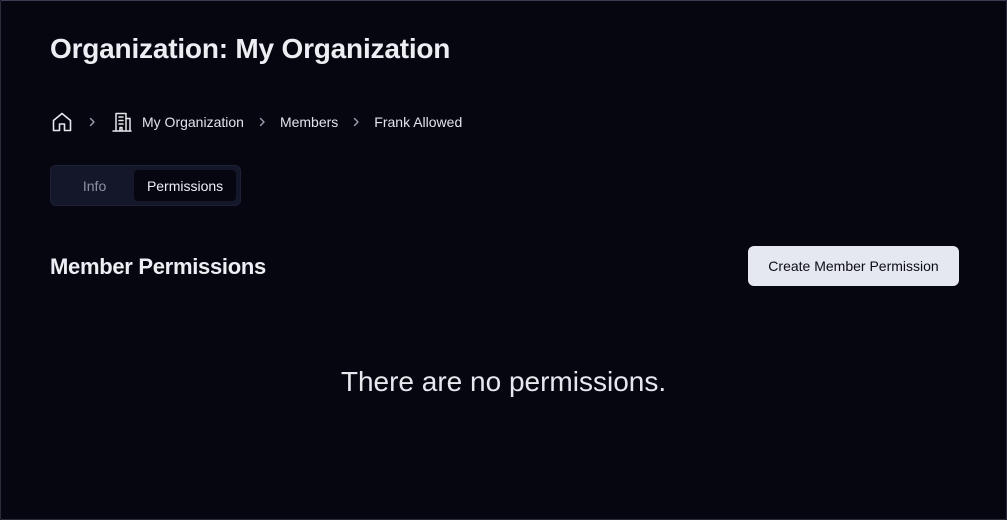 This screenshot has height=520, width=1007. Describe the element at coordinates (503, 381) in the screenshot. I see `empty-state-message: There are no permissions.` at that location.